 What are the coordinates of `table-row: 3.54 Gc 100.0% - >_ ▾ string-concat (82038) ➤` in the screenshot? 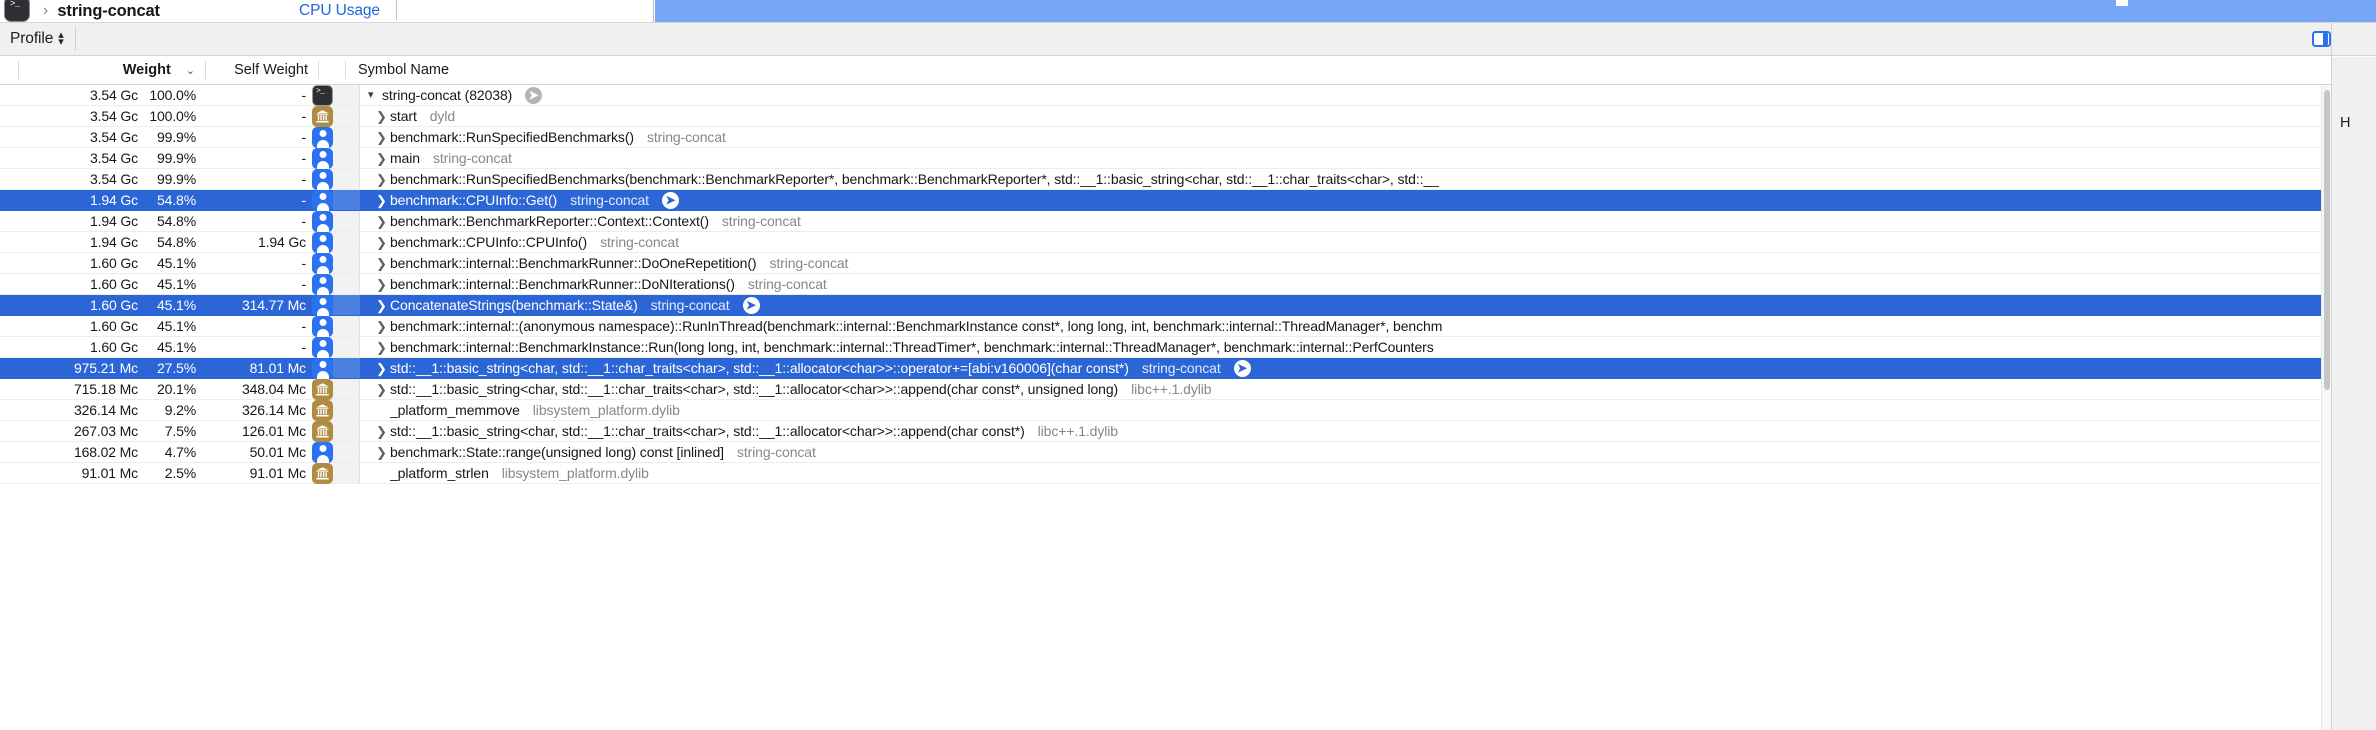 It's located at (1165, 95).